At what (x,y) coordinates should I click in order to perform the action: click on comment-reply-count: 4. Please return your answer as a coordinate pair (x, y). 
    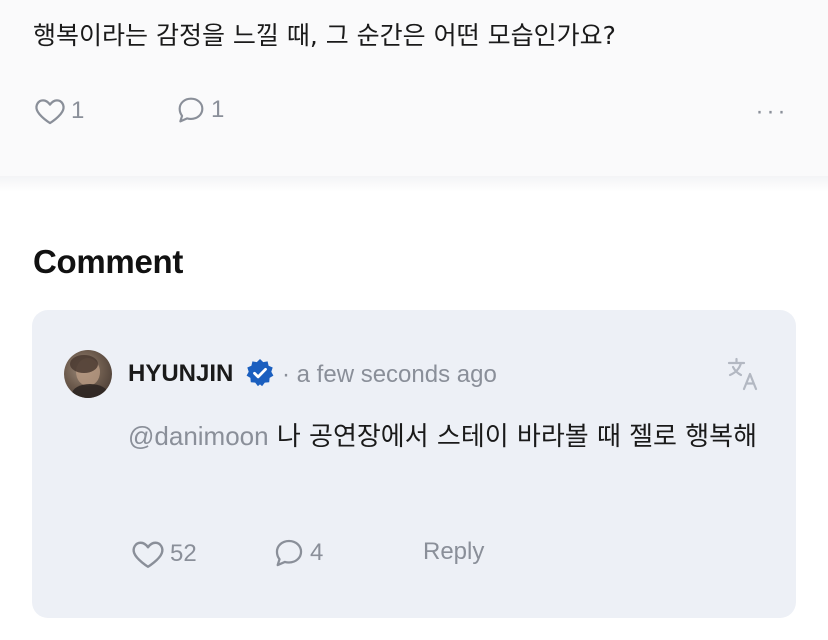
    Looking at the image, I should click on (317, 552).